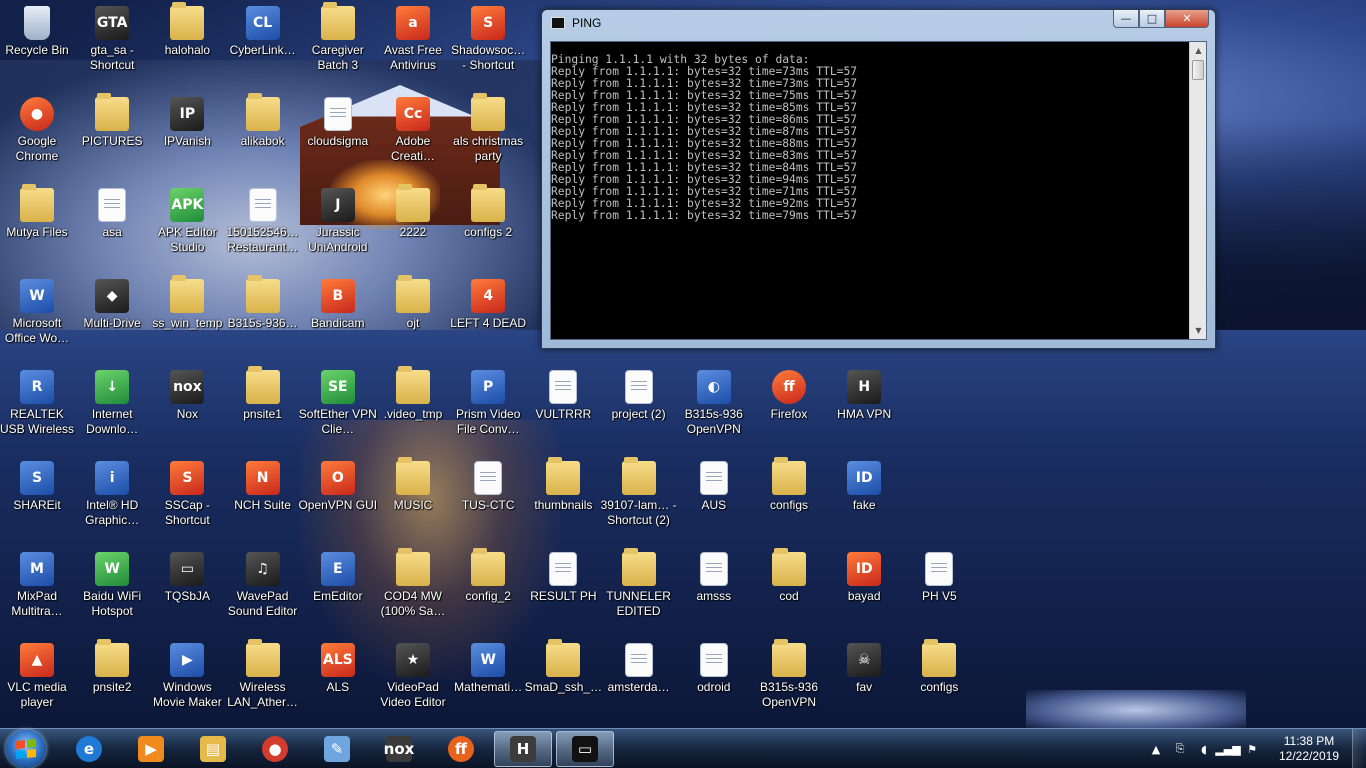  I want to click on desktop-icon: configs 2, so click(488, 227).